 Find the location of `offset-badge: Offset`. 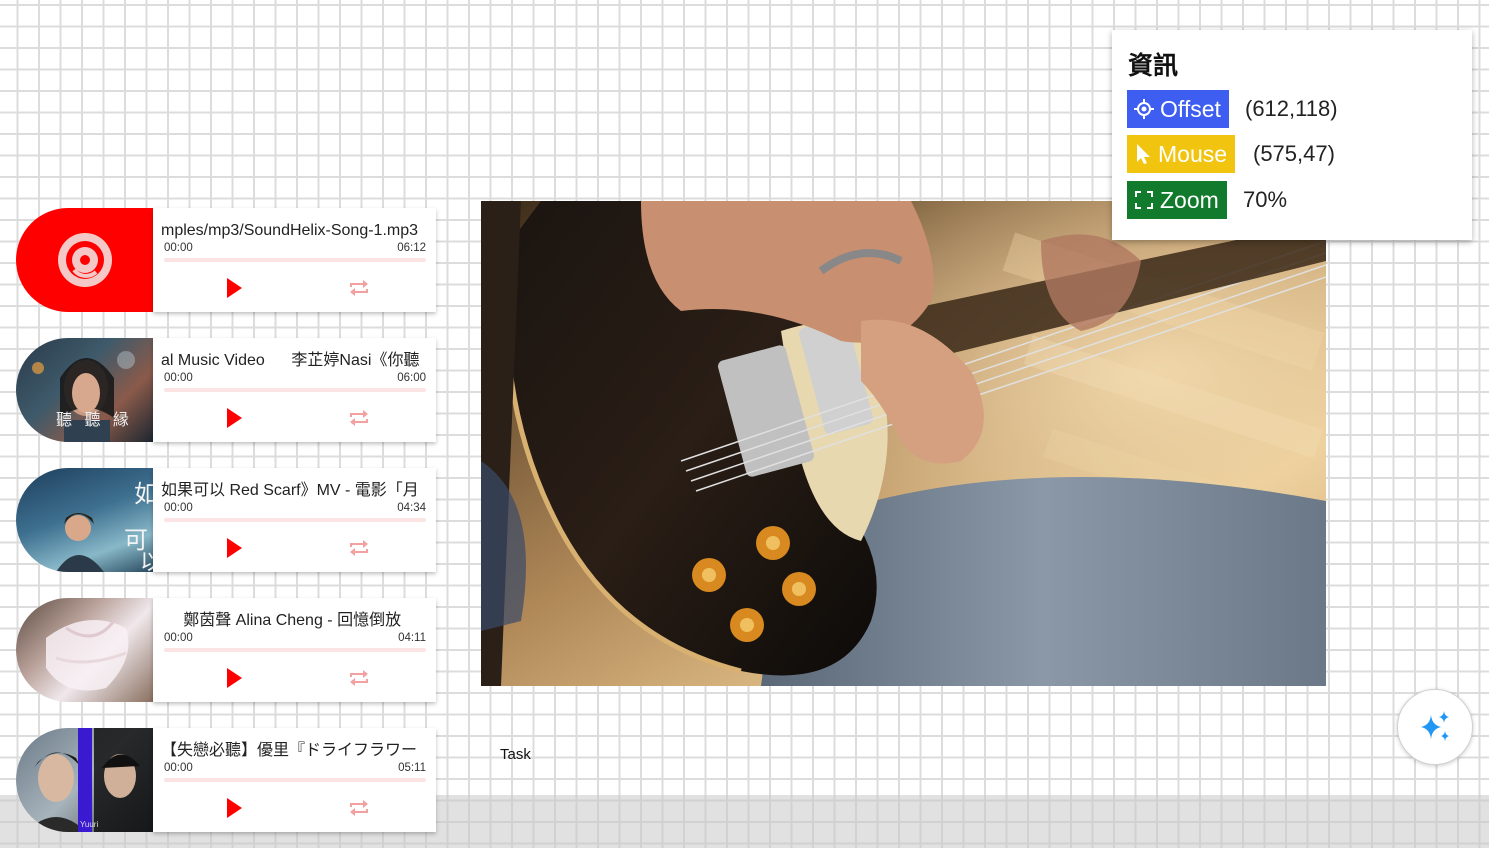

offset-badge: Offset is located at coordinates (1178, 109).